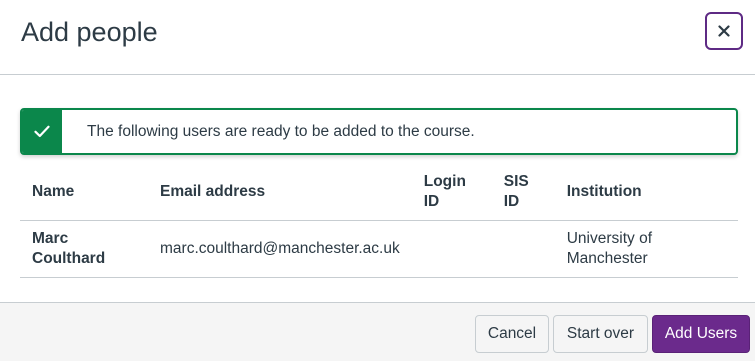  I want to click on add-users-button: Add Users, so click(701, 334).